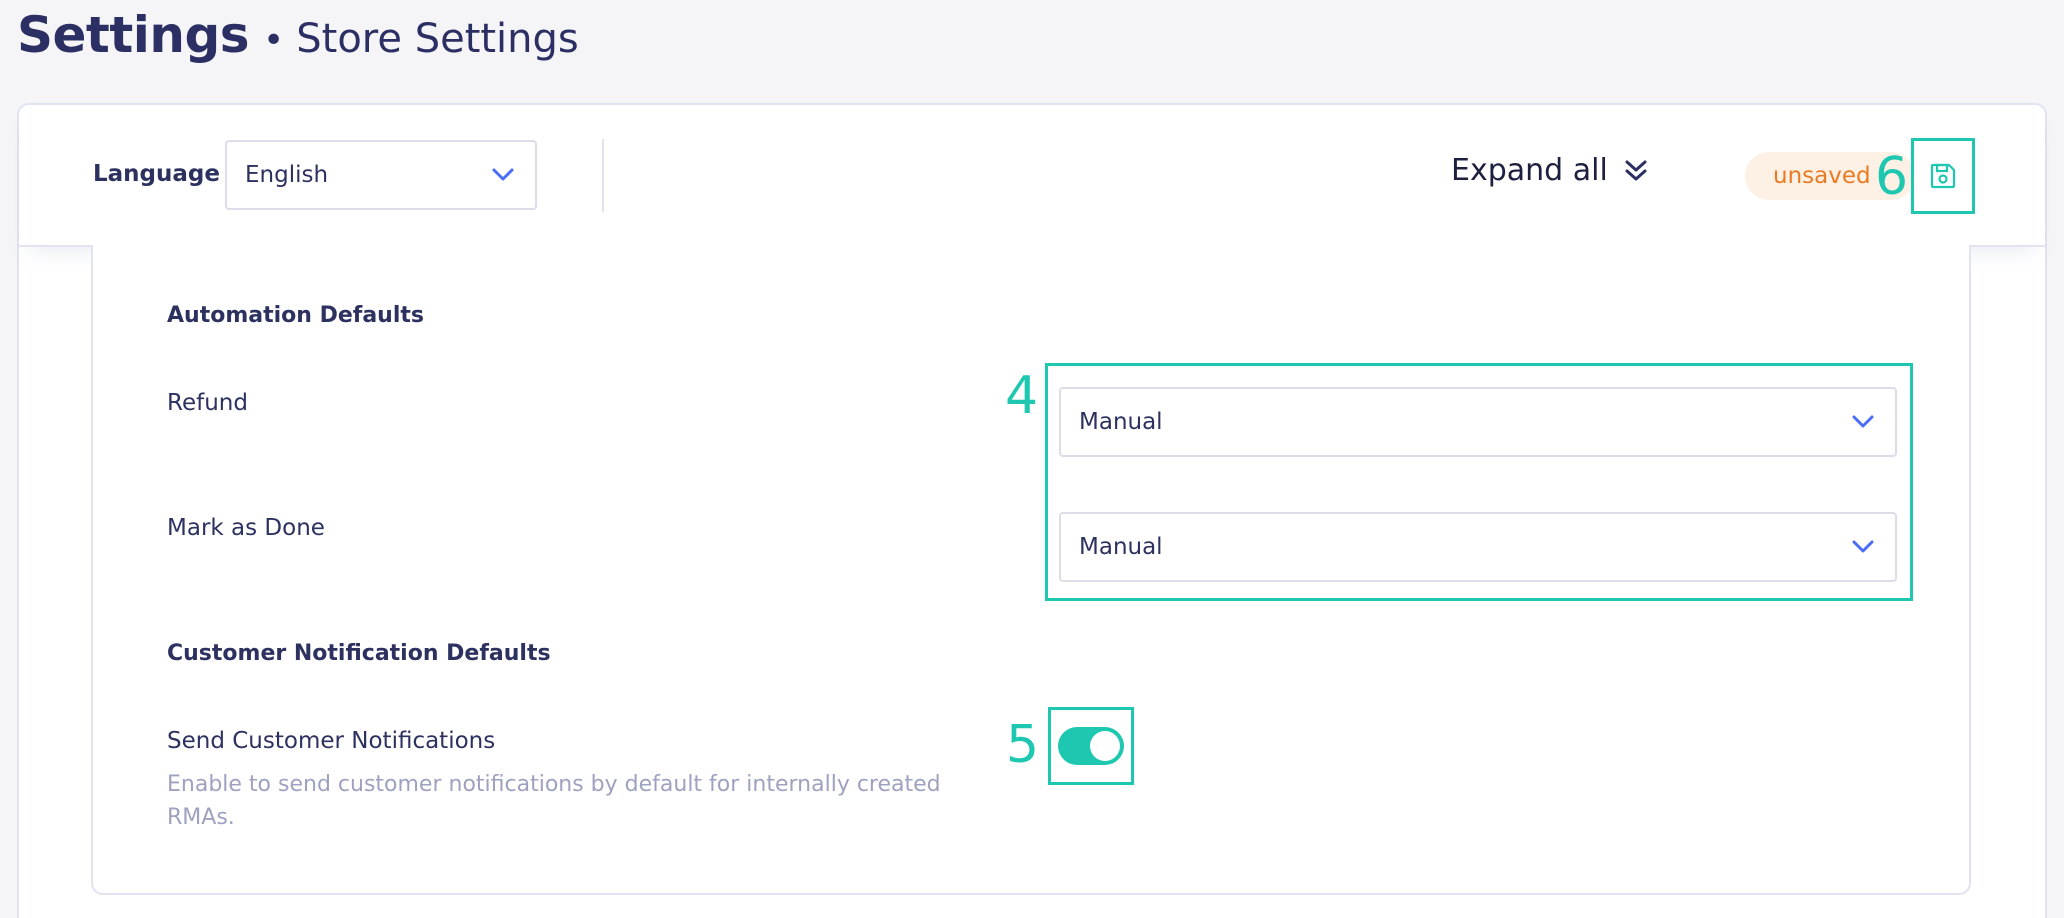  I want to click on toggle-knob, so click(1105, 746).